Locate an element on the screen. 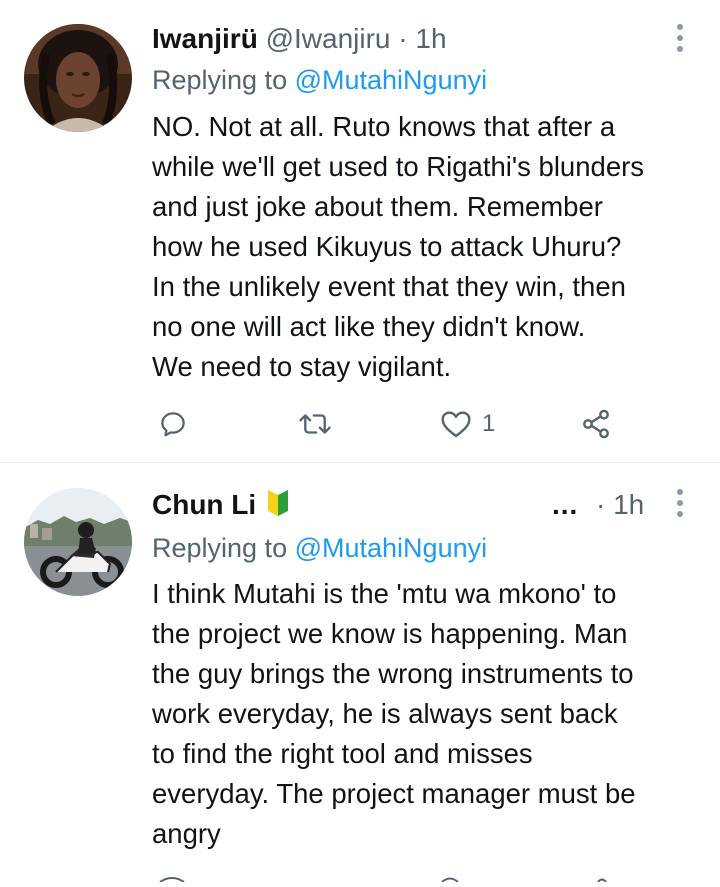 Image resolution: width=720 pixels, height=887 pixels. tweet-text-line: work everyday, he is always sent back is located at coordinates (385, 713).